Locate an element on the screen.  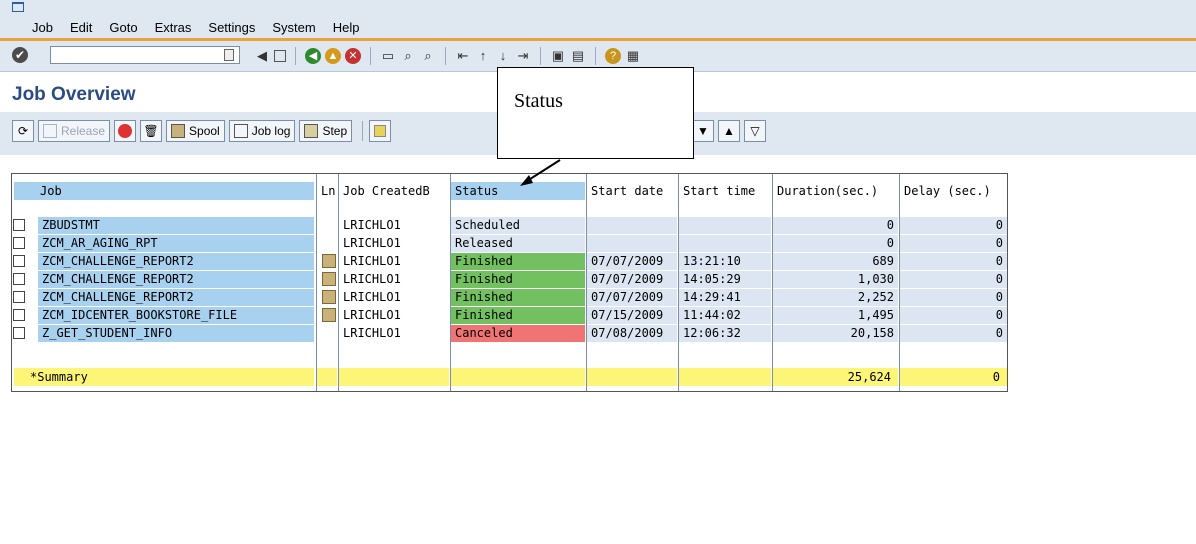
summary-row-startdate is located at coordinates (632, 377).